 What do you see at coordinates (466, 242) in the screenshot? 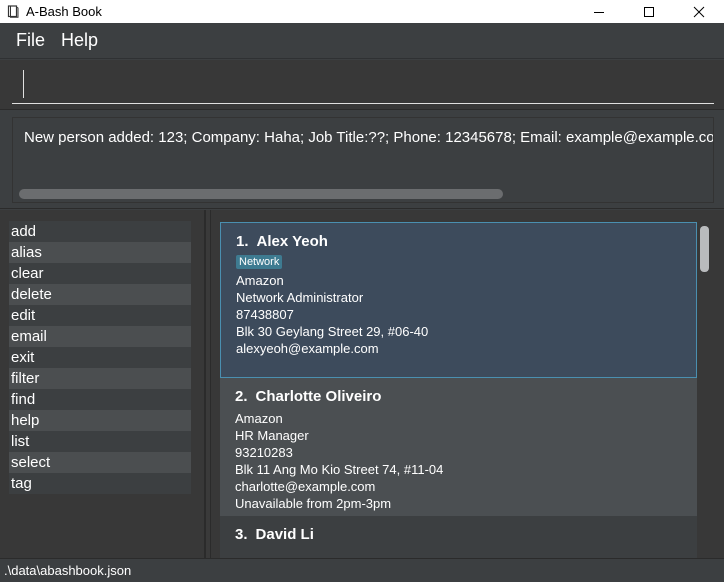
I see `person-name: 1. Alex Yeoh` at bounding box center [466, 242].